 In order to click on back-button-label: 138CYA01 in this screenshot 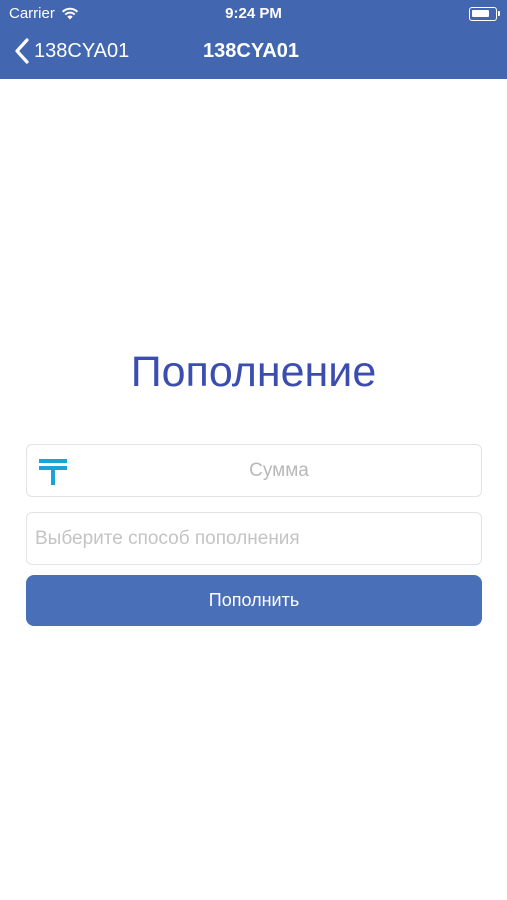, I will do `click(82, 50)`.